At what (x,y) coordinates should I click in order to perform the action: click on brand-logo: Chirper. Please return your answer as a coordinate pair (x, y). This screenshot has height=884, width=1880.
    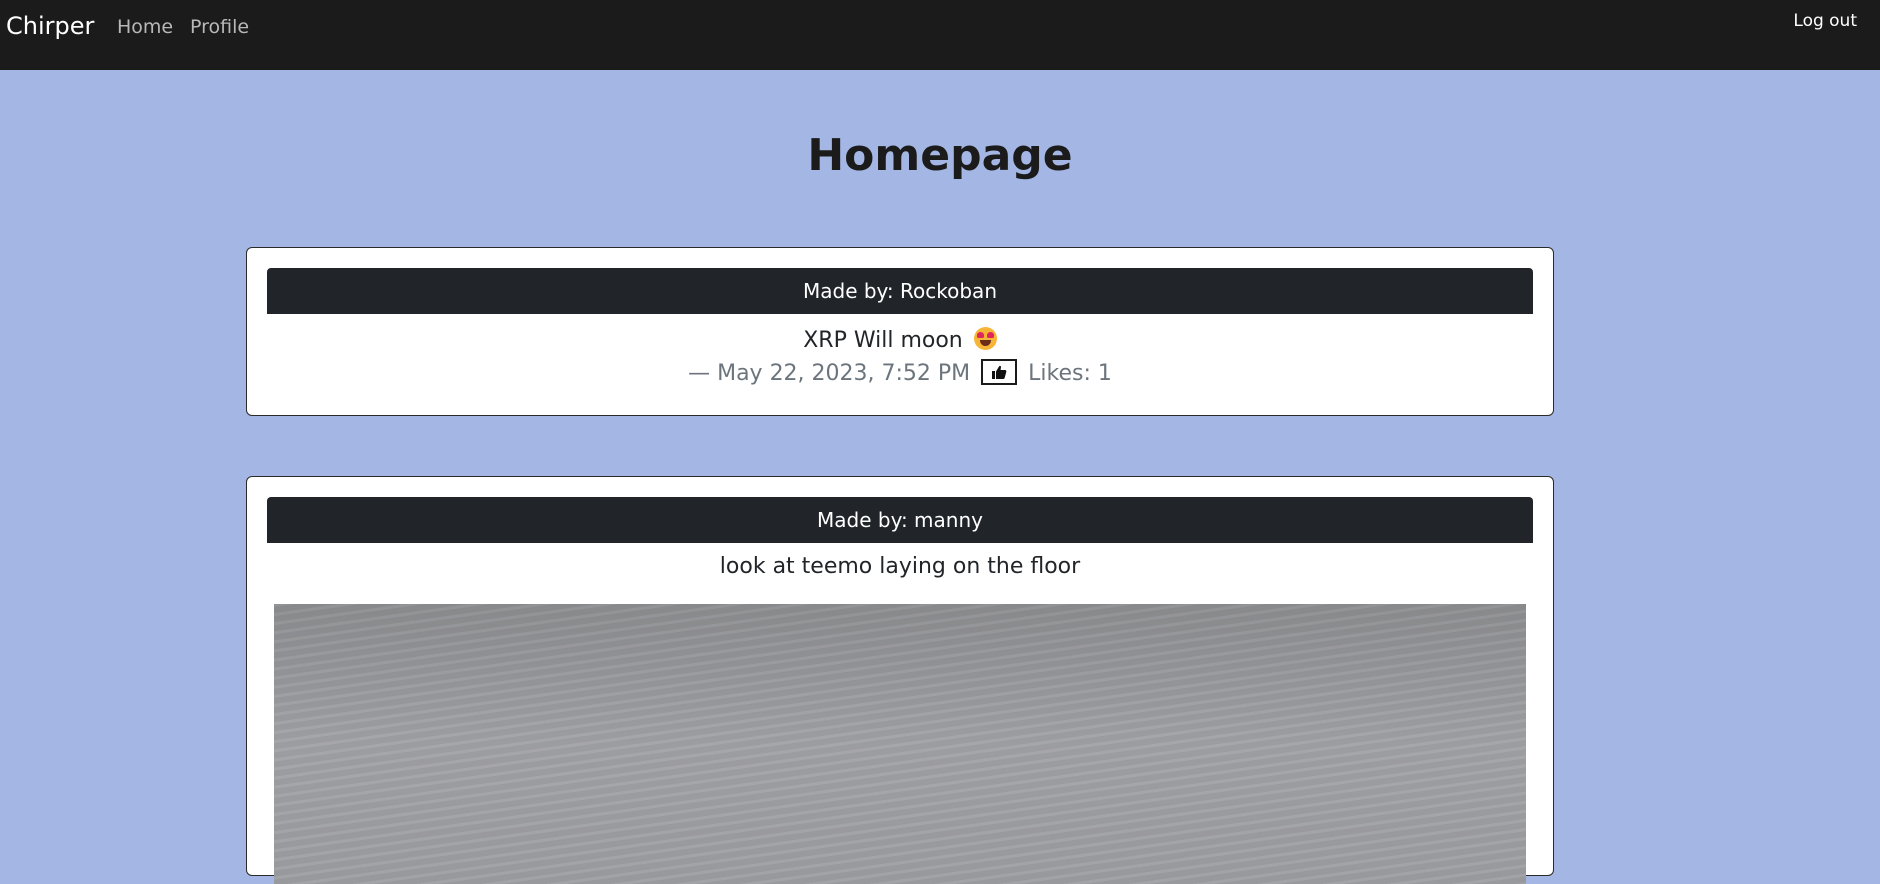
    Looking at the image, I should click on (50, 26).